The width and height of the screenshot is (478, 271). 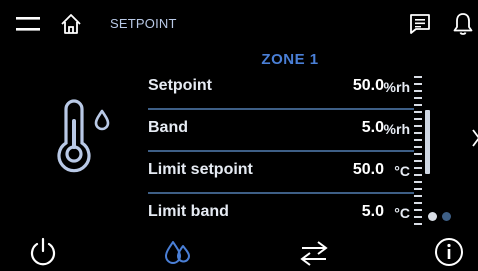 I want to click on swap-arrows-icon, so click(x=314, y=253).